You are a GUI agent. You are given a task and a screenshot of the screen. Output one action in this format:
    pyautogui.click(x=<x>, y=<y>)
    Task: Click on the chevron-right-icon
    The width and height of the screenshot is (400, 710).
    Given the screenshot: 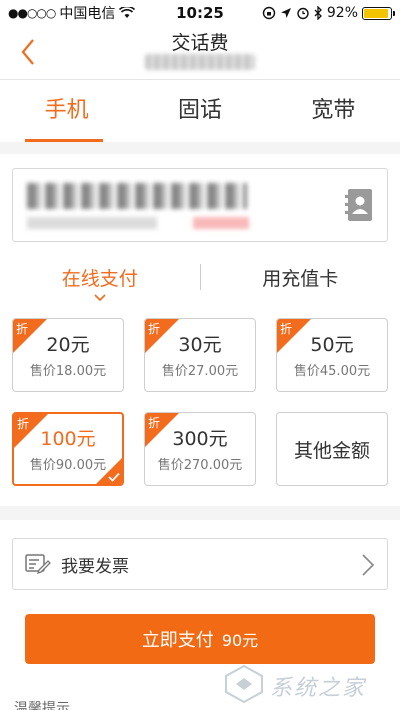 What is the action you would take?
    pyautogui.click(x=368, y=565)
    